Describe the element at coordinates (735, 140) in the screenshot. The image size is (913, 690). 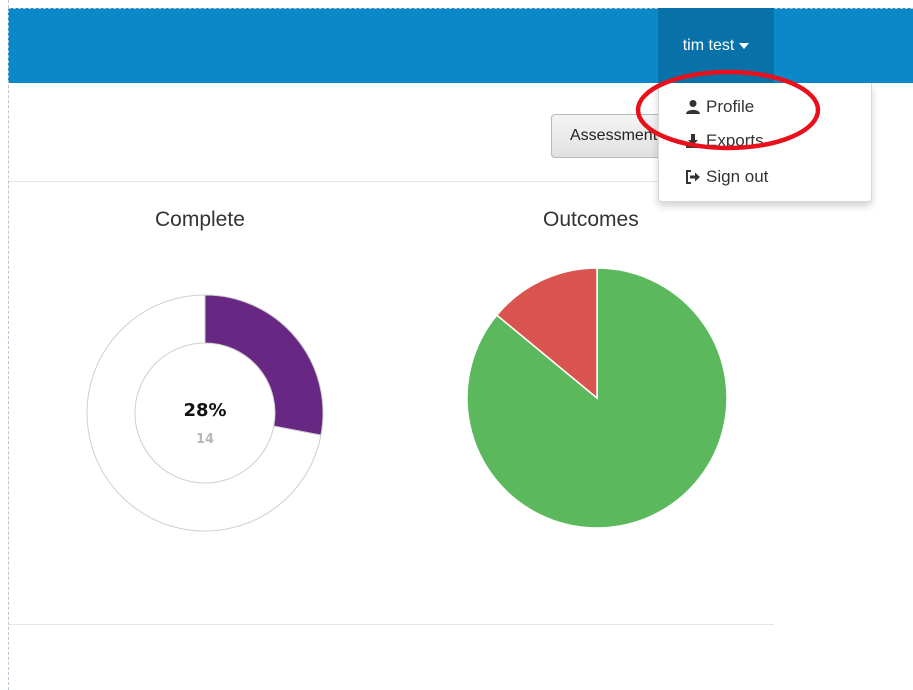
I see `dropdown-item-label: Exports` at that location.